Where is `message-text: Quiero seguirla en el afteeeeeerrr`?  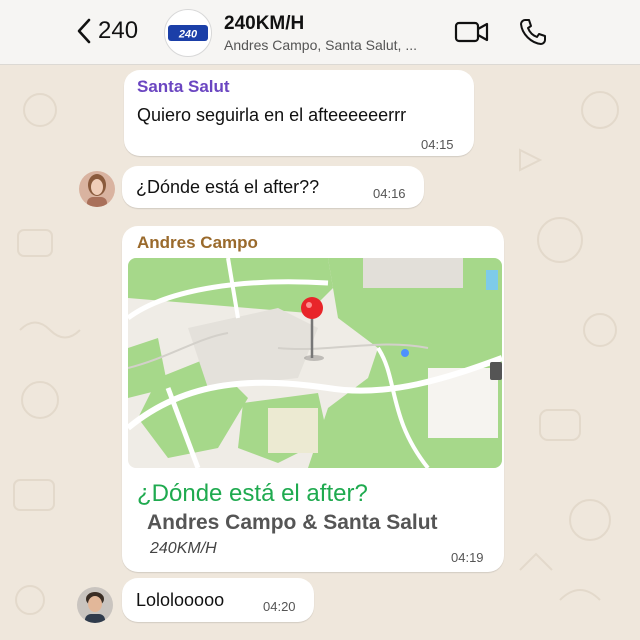 message-text: Quiero seguirla en el afteeeeeerrr is located at coordinates (272, 115).